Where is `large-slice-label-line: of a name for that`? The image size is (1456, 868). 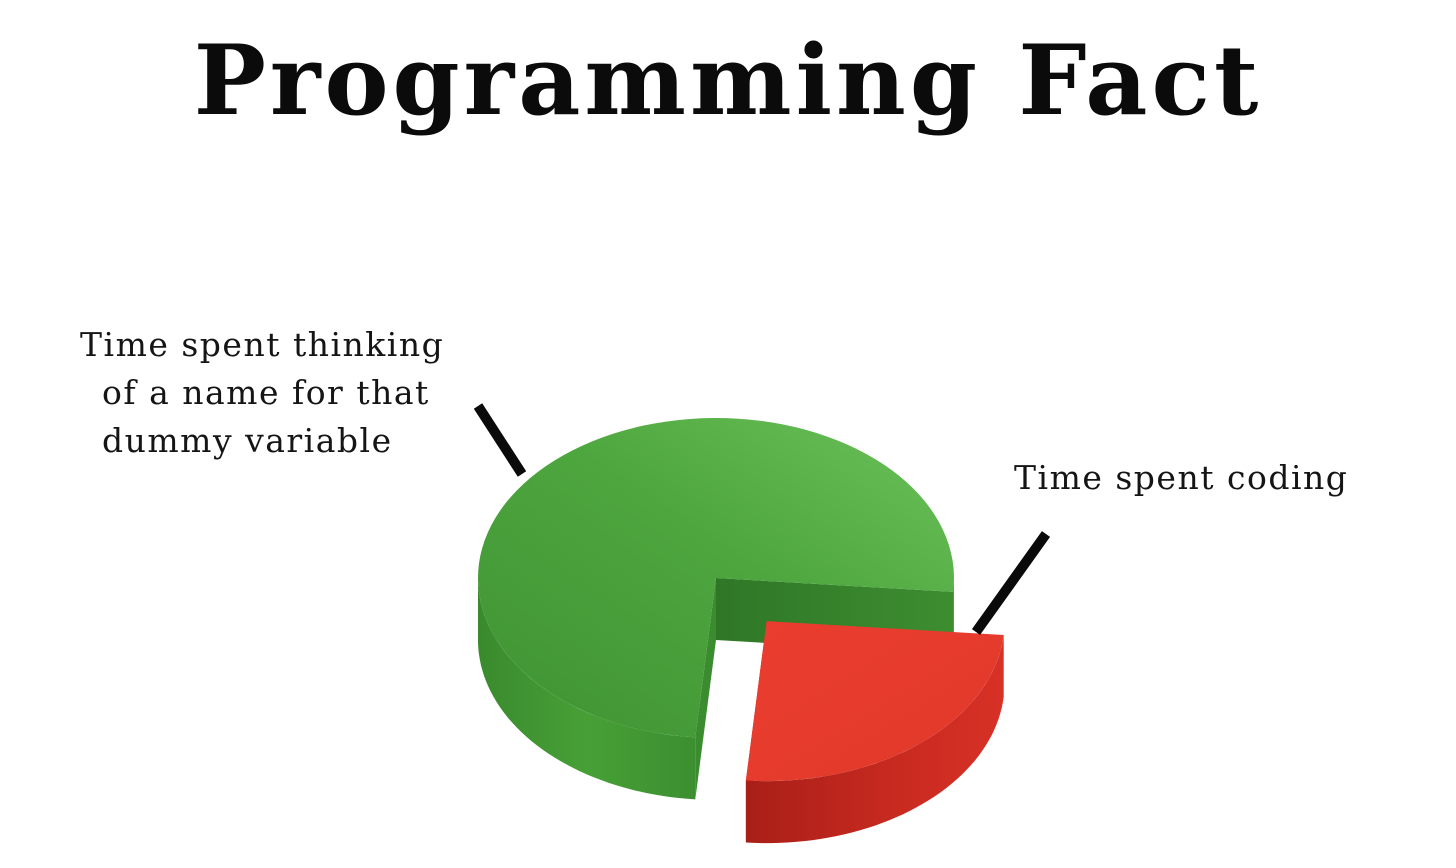 large-slice-label-line: of a name for that is located at coordinates (266, 392).